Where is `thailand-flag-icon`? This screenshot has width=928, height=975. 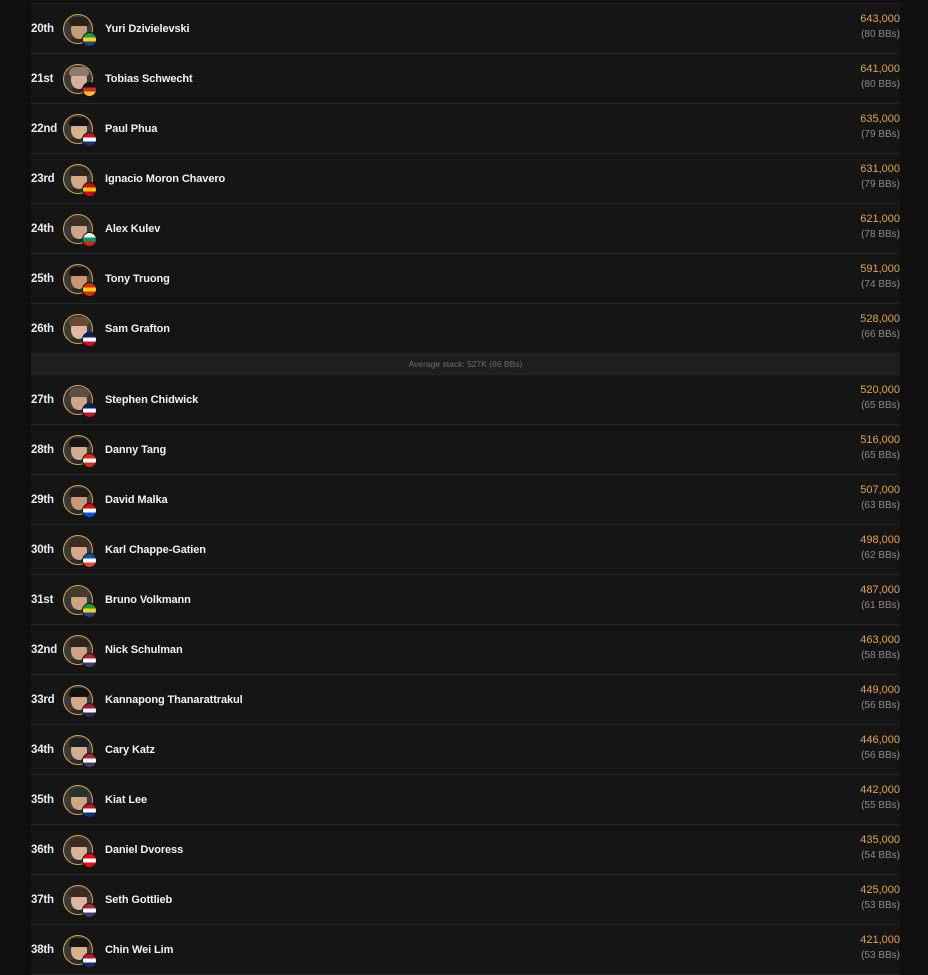
thailand-flag-icon is located at coordinates (89, 710).